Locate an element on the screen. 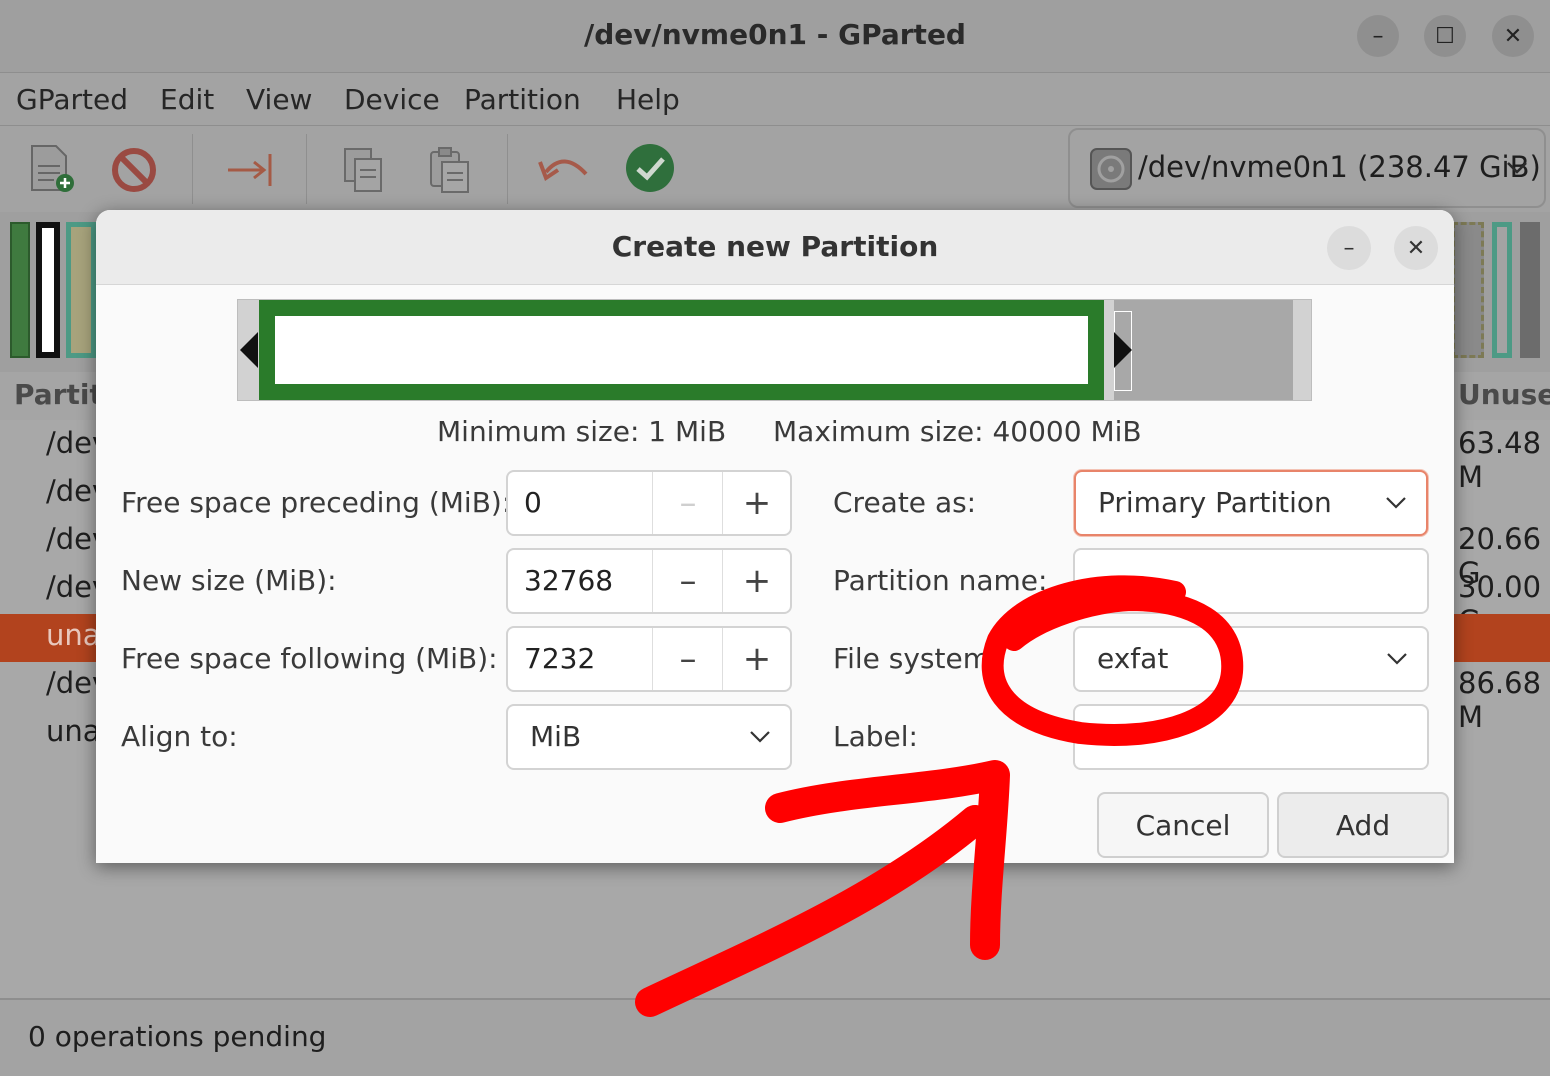 The height and width of the screenshot is (1076, 1550). partition-name-label: Partition name: is located at coordinates (940, 580).